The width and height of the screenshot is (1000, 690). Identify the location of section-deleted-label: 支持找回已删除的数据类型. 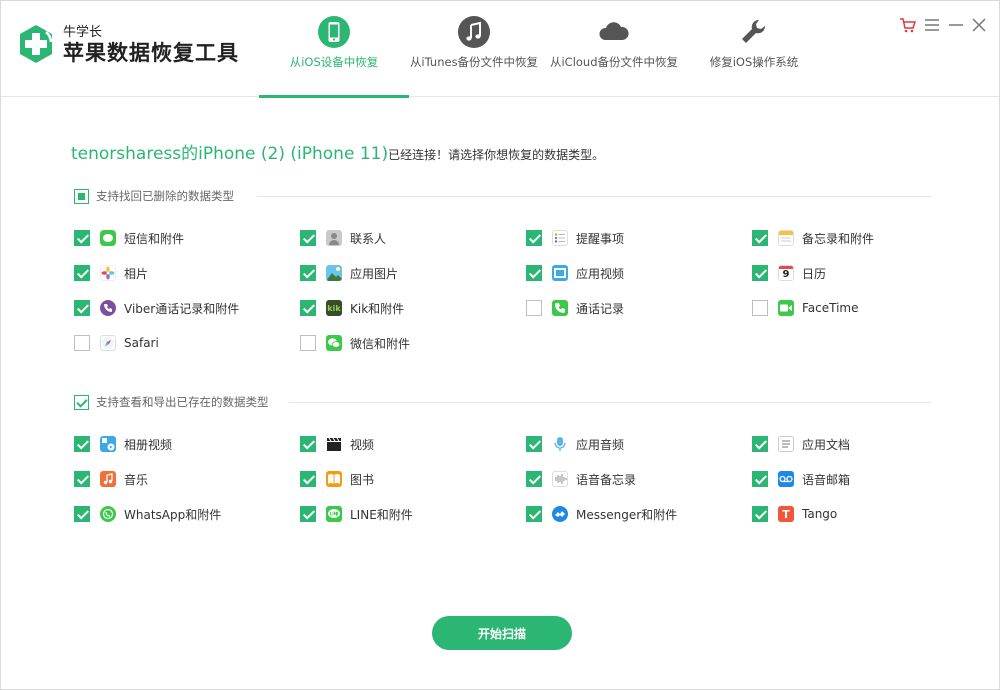
(165, 196).